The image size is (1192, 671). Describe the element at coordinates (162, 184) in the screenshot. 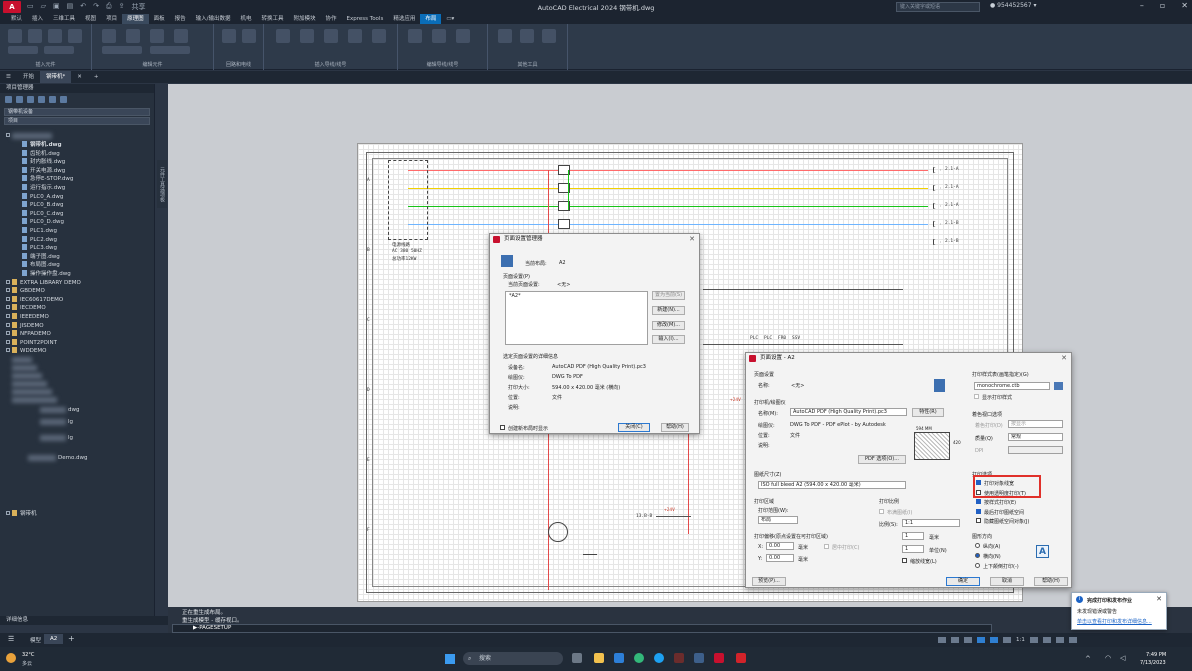

I see `side-tab-palette: 元件工具选项板` at that location.